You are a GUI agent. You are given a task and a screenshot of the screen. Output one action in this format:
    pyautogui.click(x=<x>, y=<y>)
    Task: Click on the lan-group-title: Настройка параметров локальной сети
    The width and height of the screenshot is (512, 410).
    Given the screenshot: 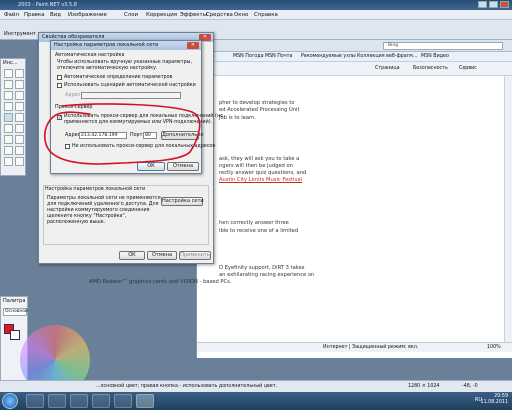 What is the action you would take?
    pyautogui.click(x=95, y=189)
    